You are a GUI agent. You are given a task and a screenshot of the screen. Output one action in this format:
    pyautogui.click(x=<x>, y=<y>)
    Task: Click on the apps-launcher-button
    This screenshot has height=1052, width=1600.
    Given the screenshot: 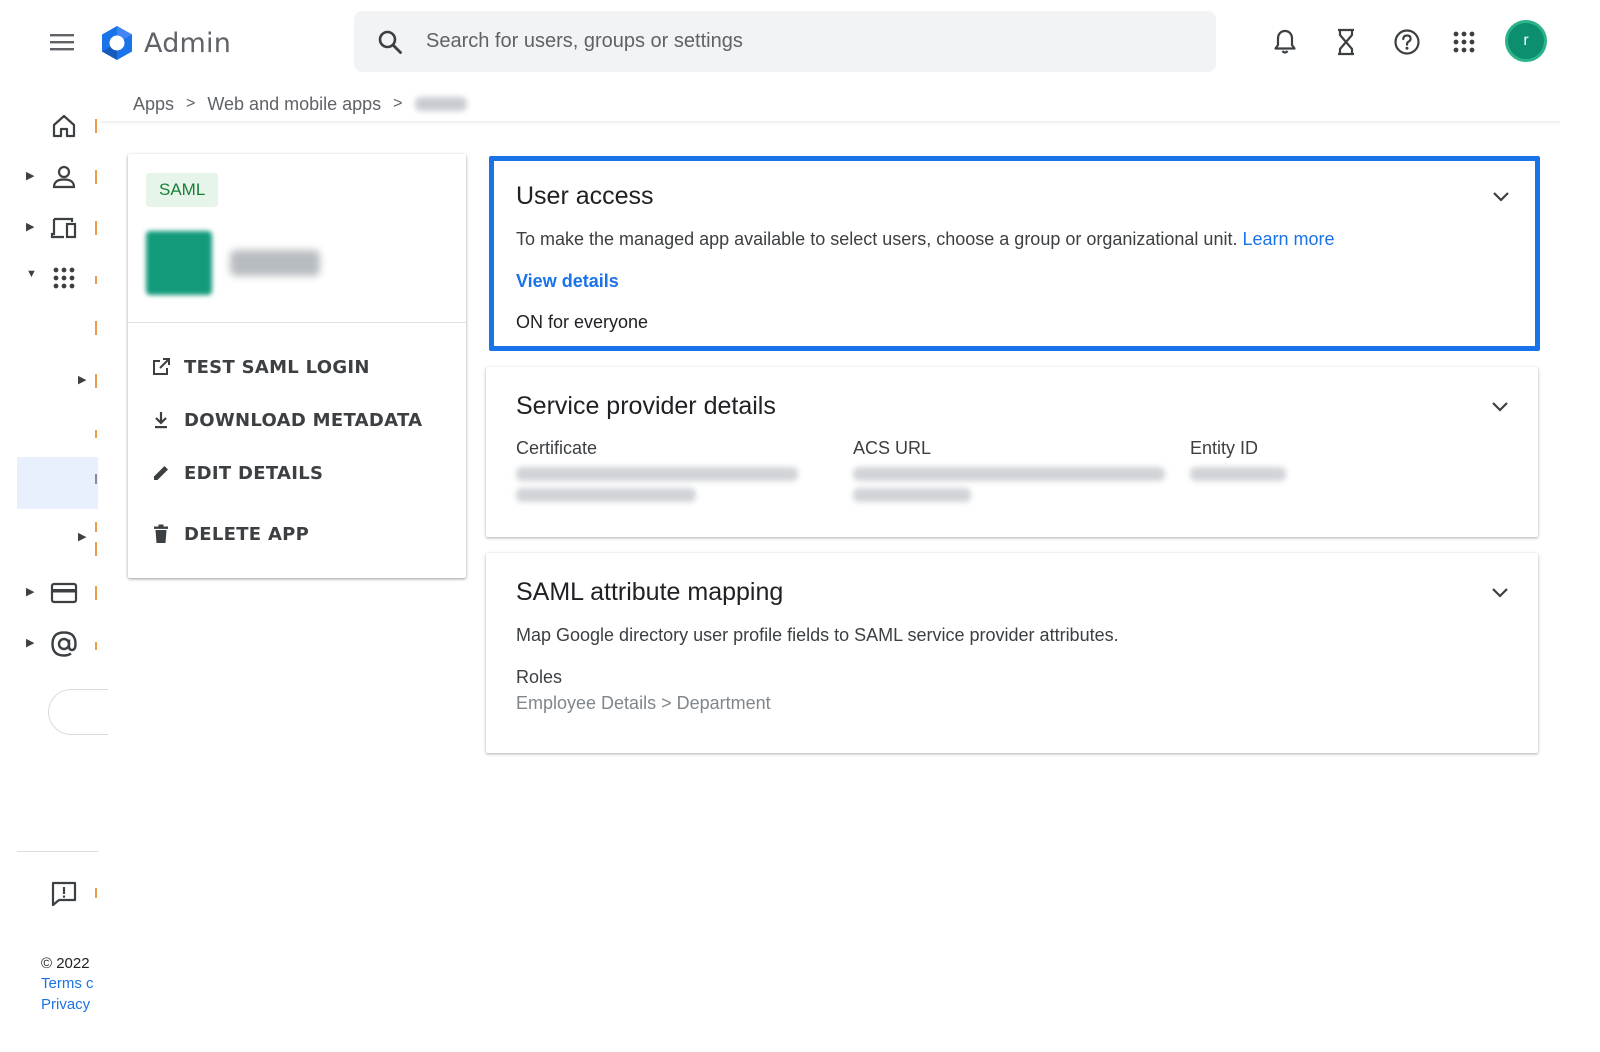 What is the action you would take?
    pyautogui.click(x=1464, y=42)
    